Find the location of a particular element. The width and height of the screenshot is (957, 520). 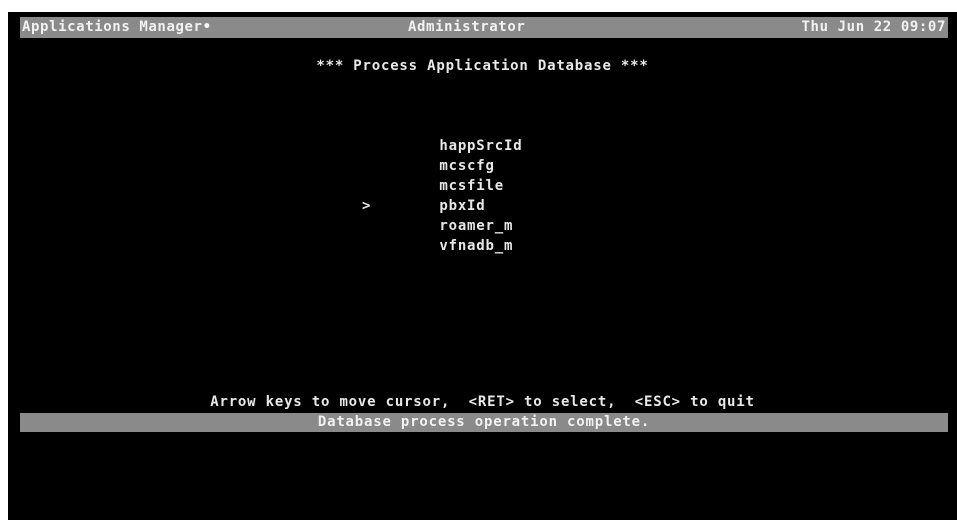

menu-item-label: vfnadb_m is located at coordinates (476, 246).